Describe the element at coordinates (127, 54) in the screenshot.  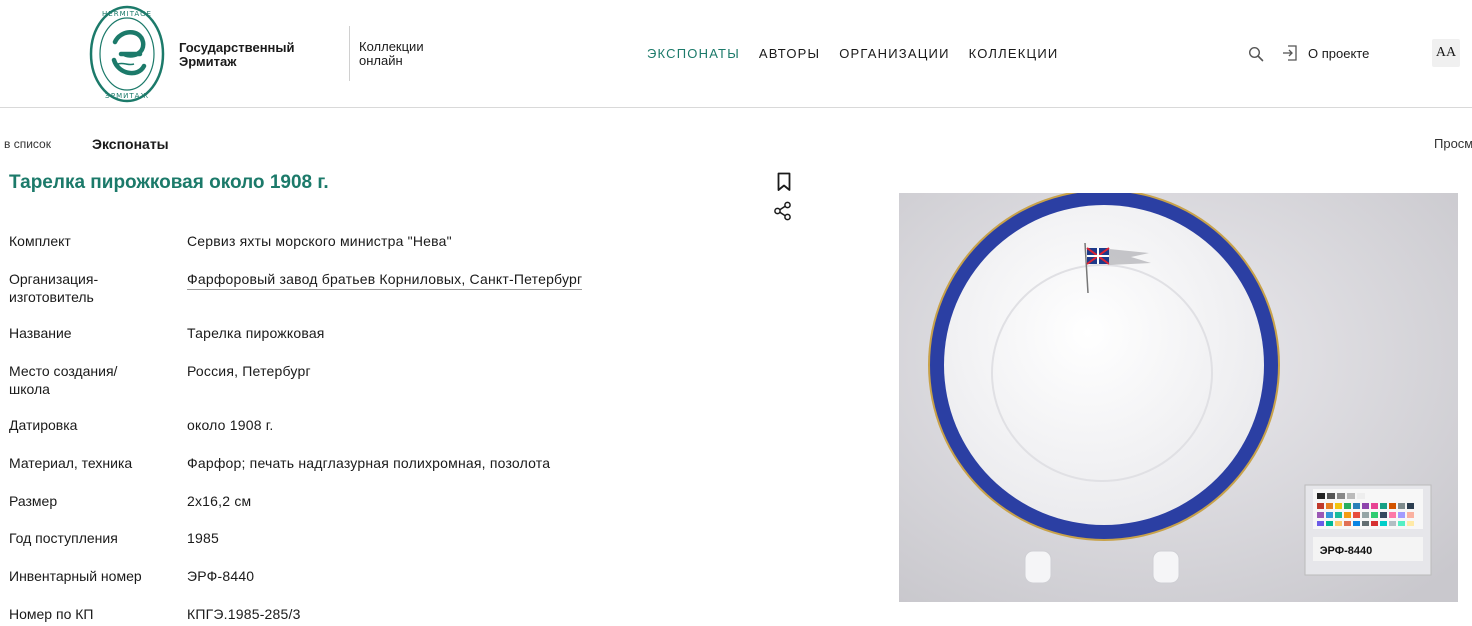
I see `hermitage-logo: HERMITAGE ЭРМИТАЖ` at that location.